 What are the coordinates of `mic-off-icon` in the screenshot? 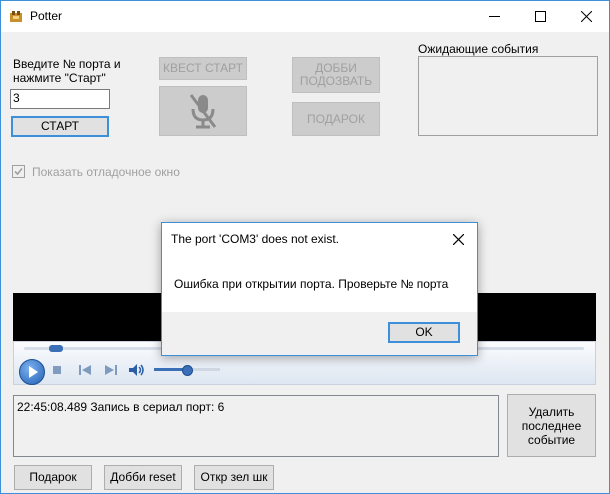 It's located at (203, 111).